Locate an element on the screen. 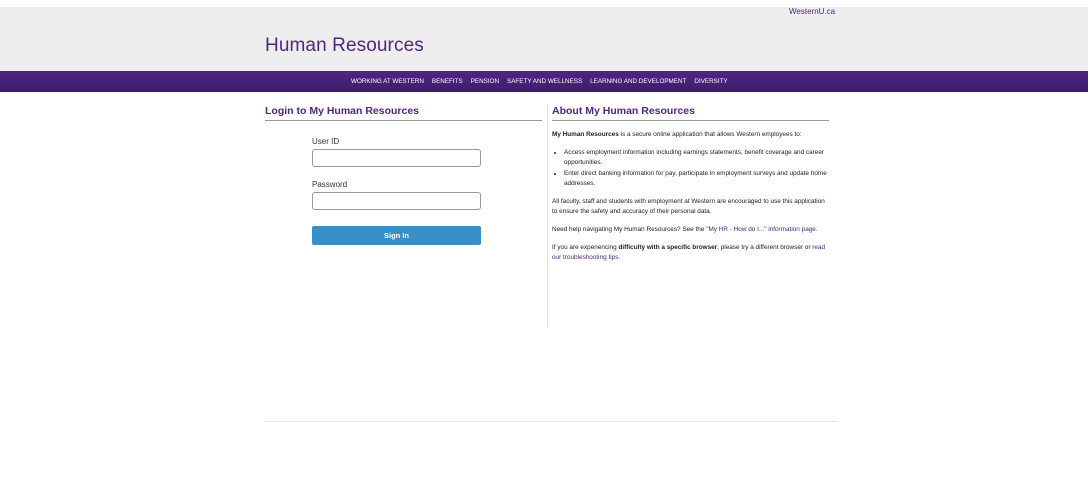  about-intro-bold: My Human Resources is located at coordinates (585, 134).